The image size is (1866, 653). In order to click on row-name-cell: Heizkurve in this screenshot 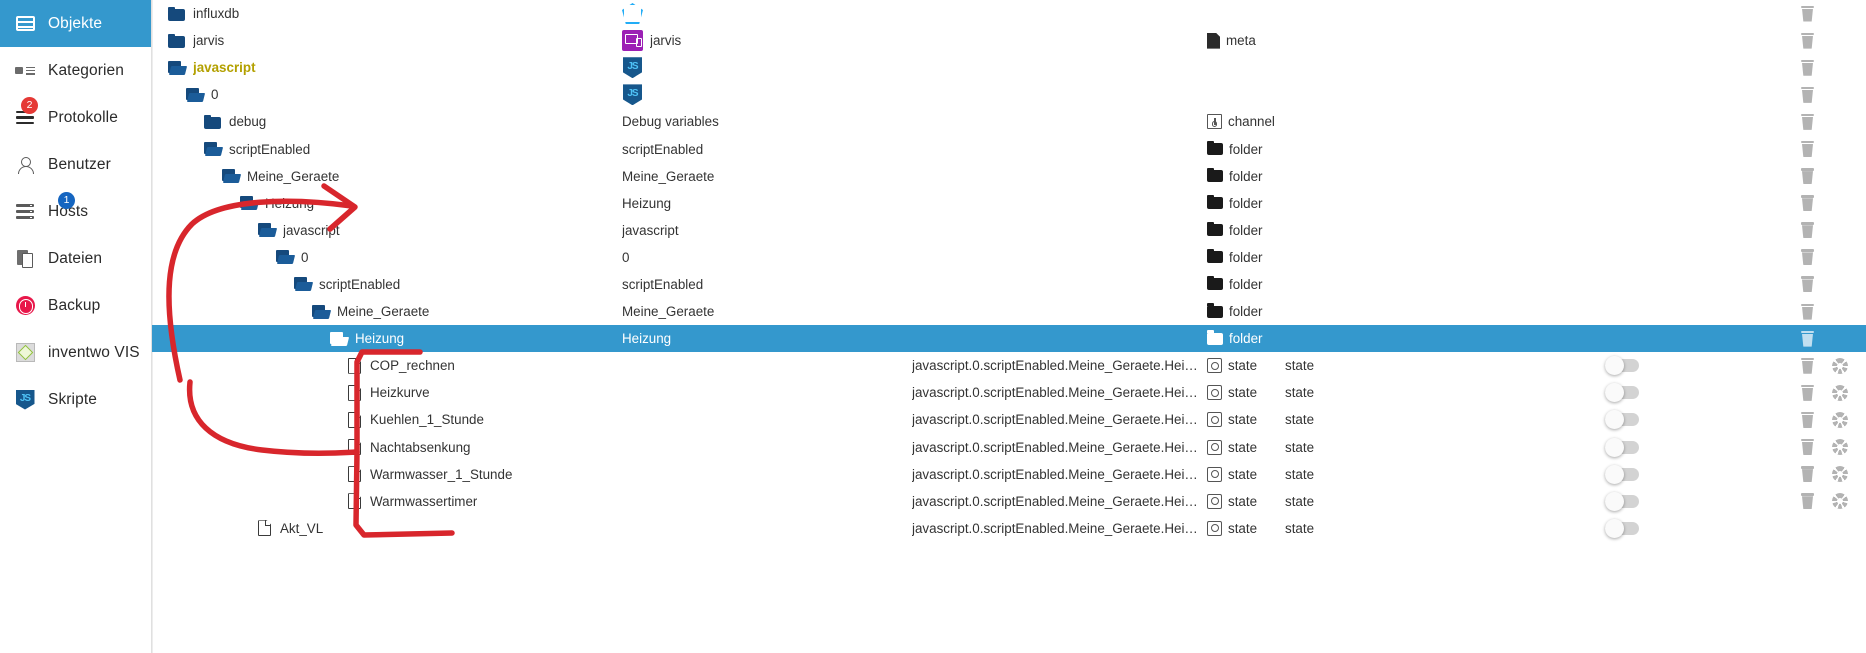, I will do `click(387, 392)`.